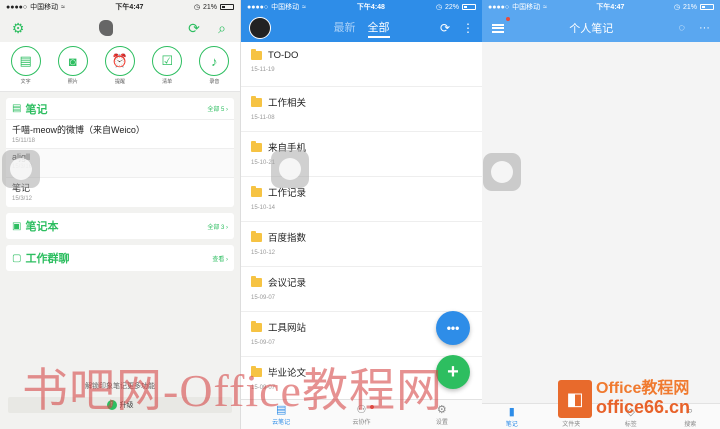 The height and width of the screenshot is (429, 720). Describe the element at coordinates (17, 226) in the screenshot. I see `notebook-icon: ▣` at that location.